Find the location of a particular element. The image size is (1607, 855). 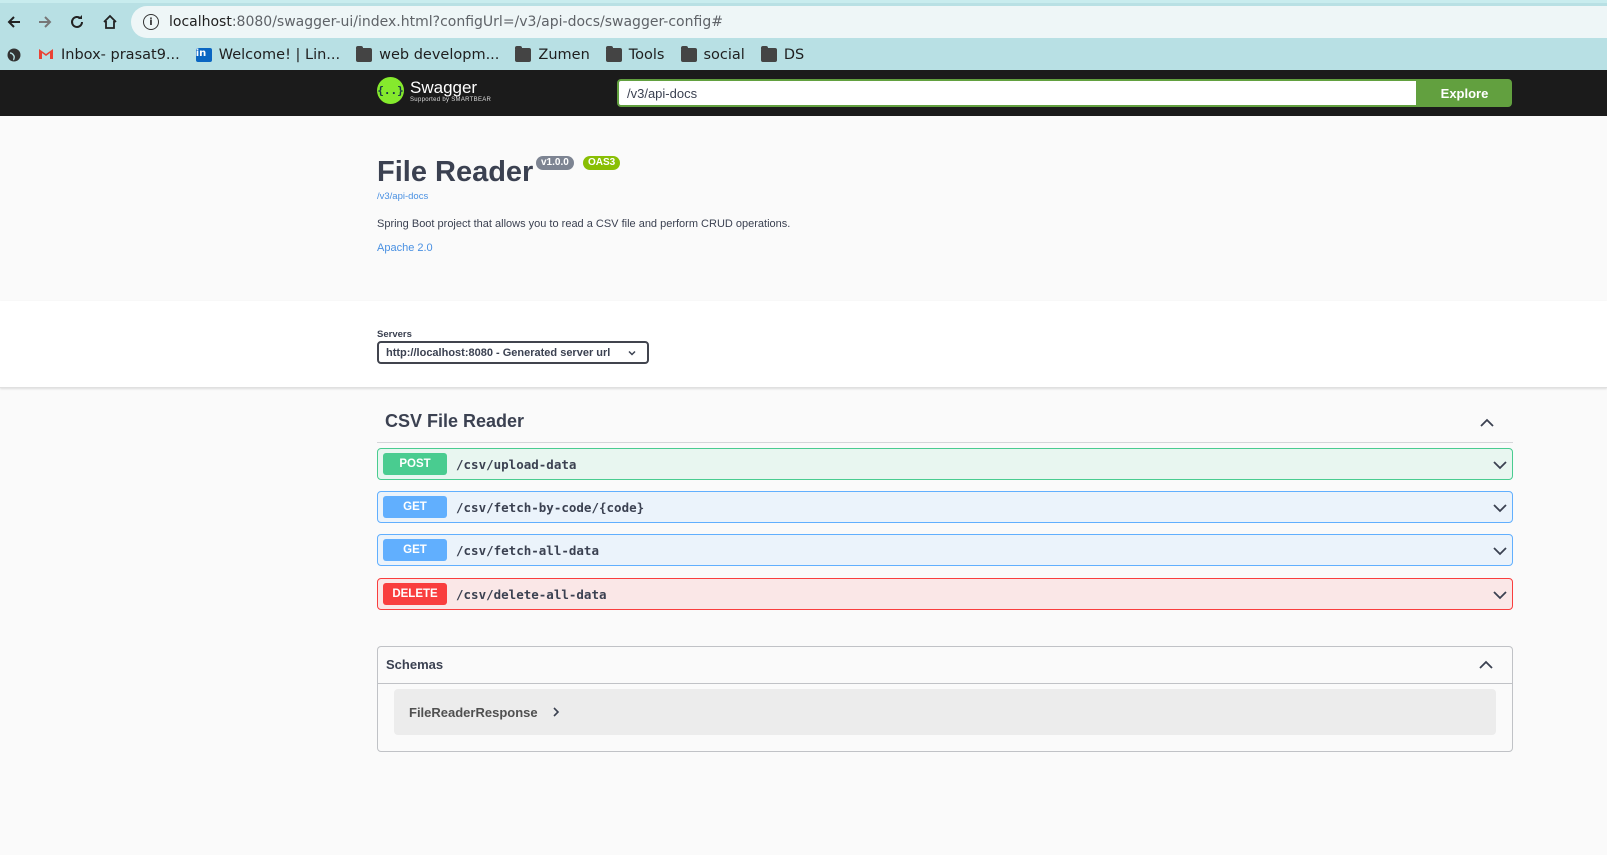

operation-delete-all-data: DELETE /csv/delete-all-data is located at coordinates (945, 594).